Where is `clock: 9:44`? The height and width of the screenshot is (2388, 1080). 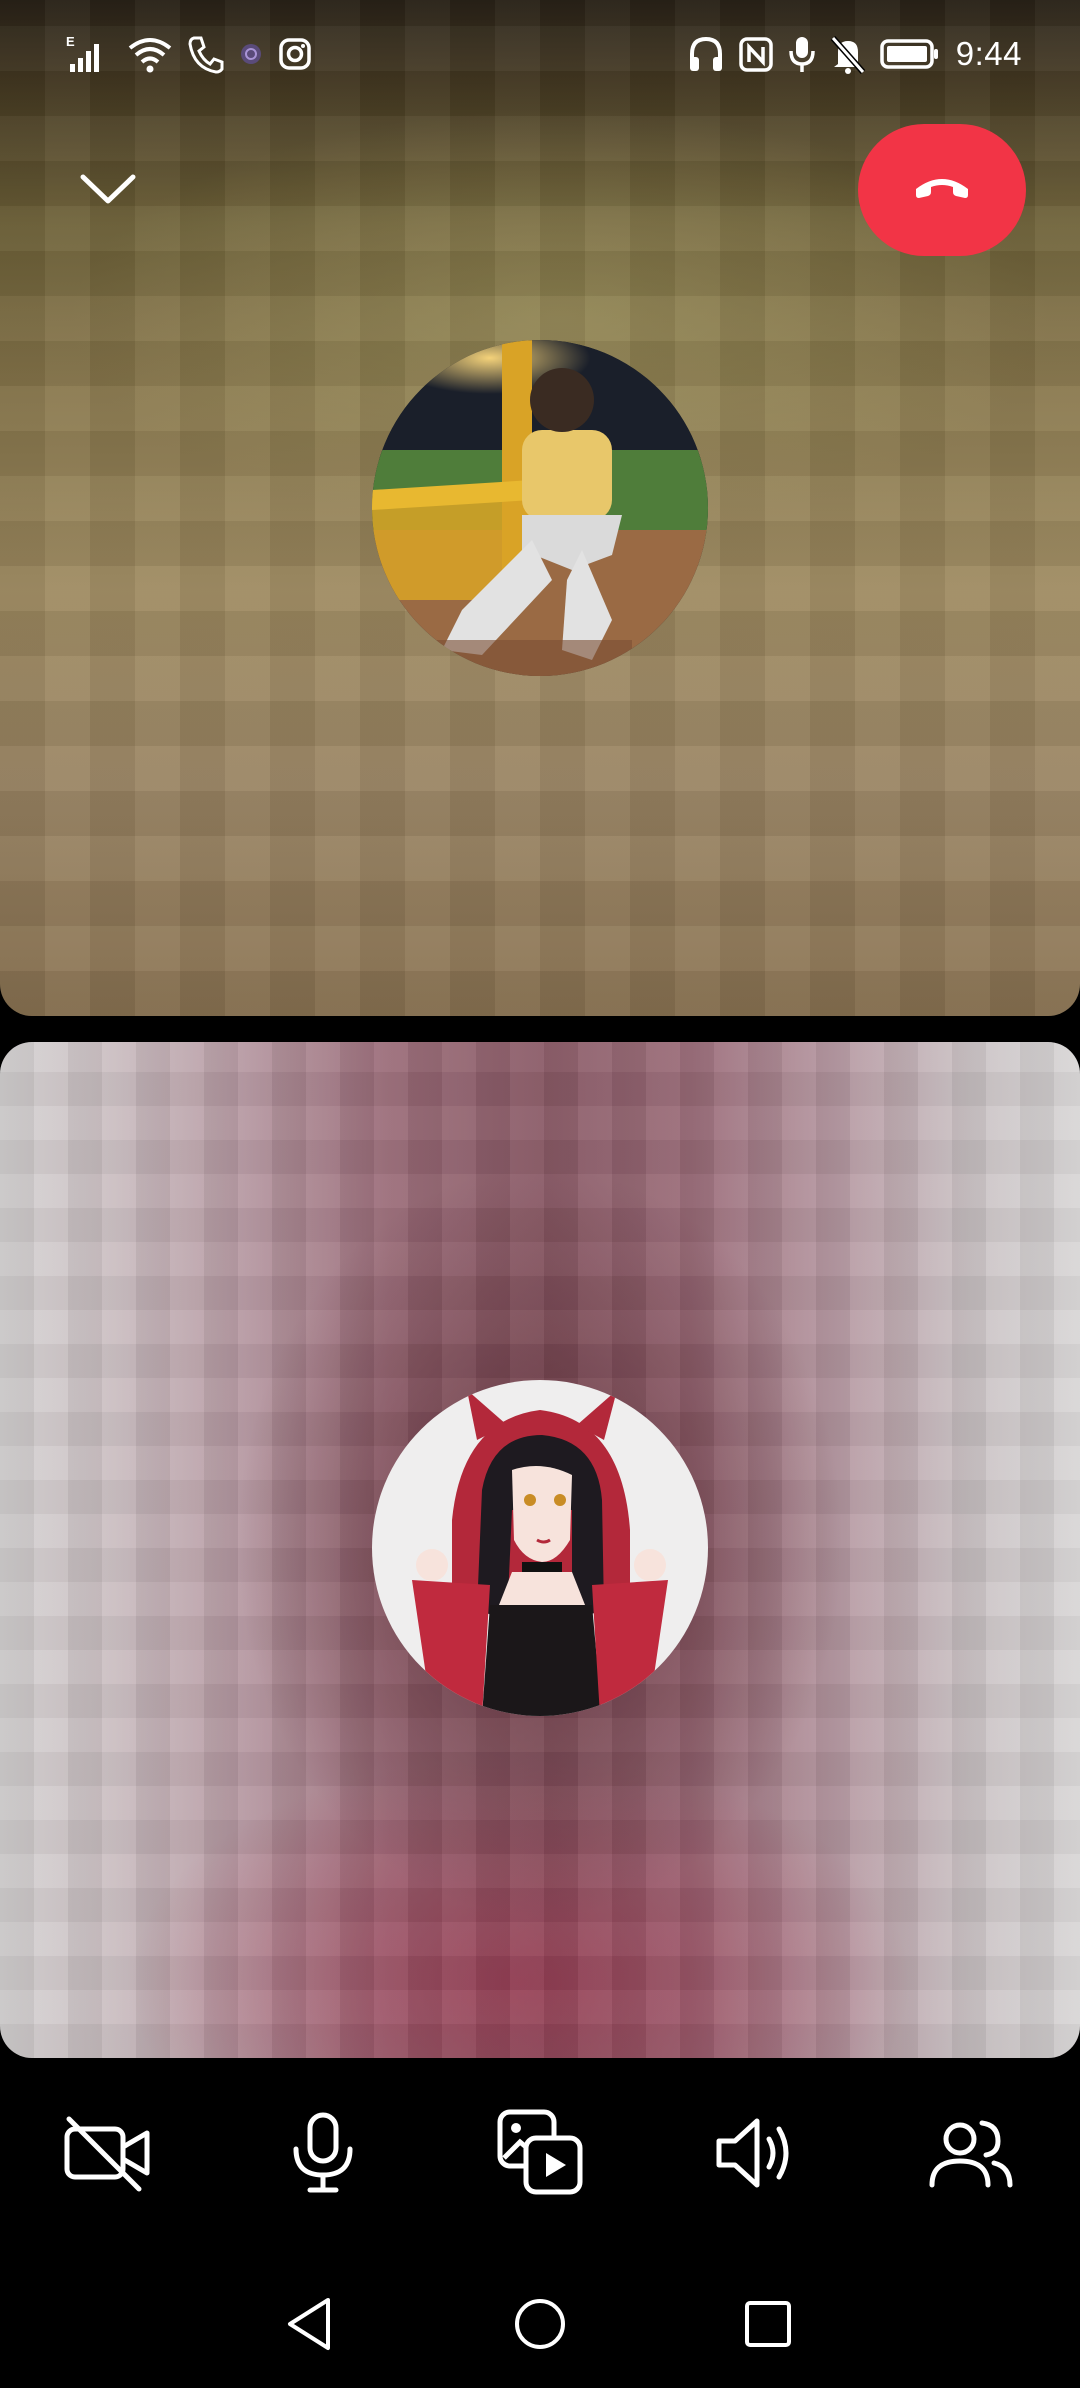 clock: 9:44 is located at coordinates (988, 53).